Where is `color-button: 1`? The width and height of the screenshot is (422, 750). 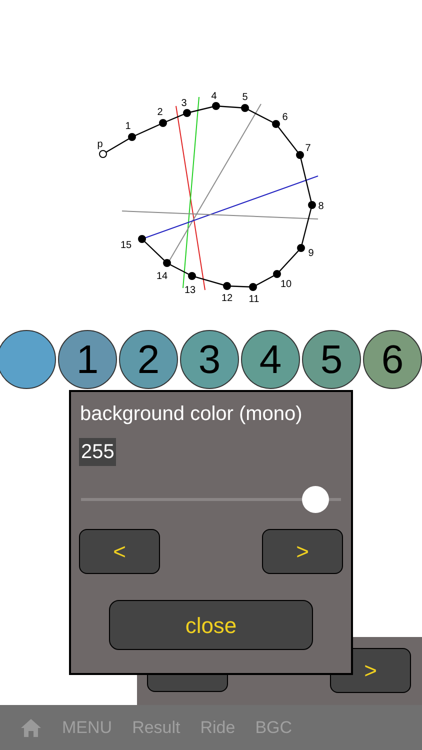
color-button: 1 is located at coordinates (87, 359).